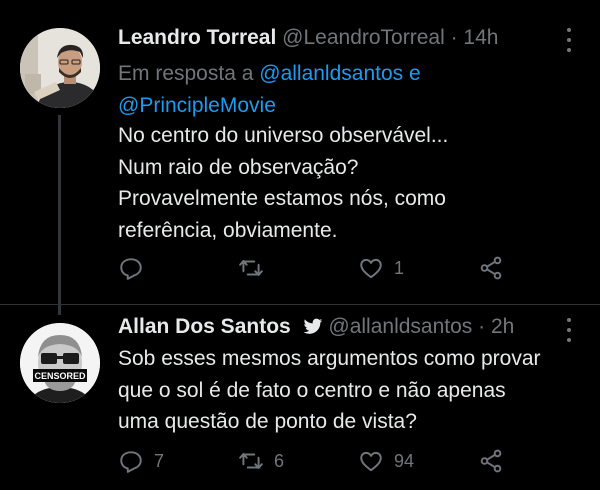 The image size is (600, 490). What do you see at coordinates (415, 73) in the screenshot?
I see `reply-conj: e` at bounding box center [415, 73].